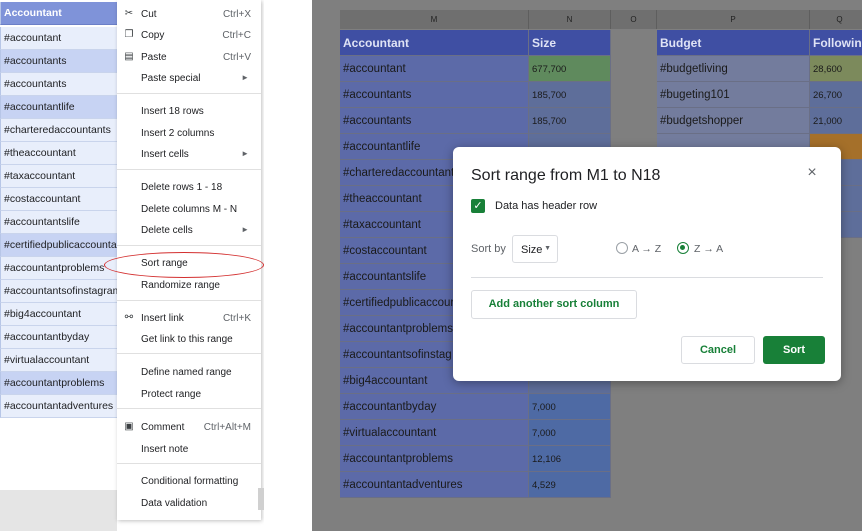  I want to click on menu-item-delete-columns-m-n: Delete columns M - N, so click(189, 210).